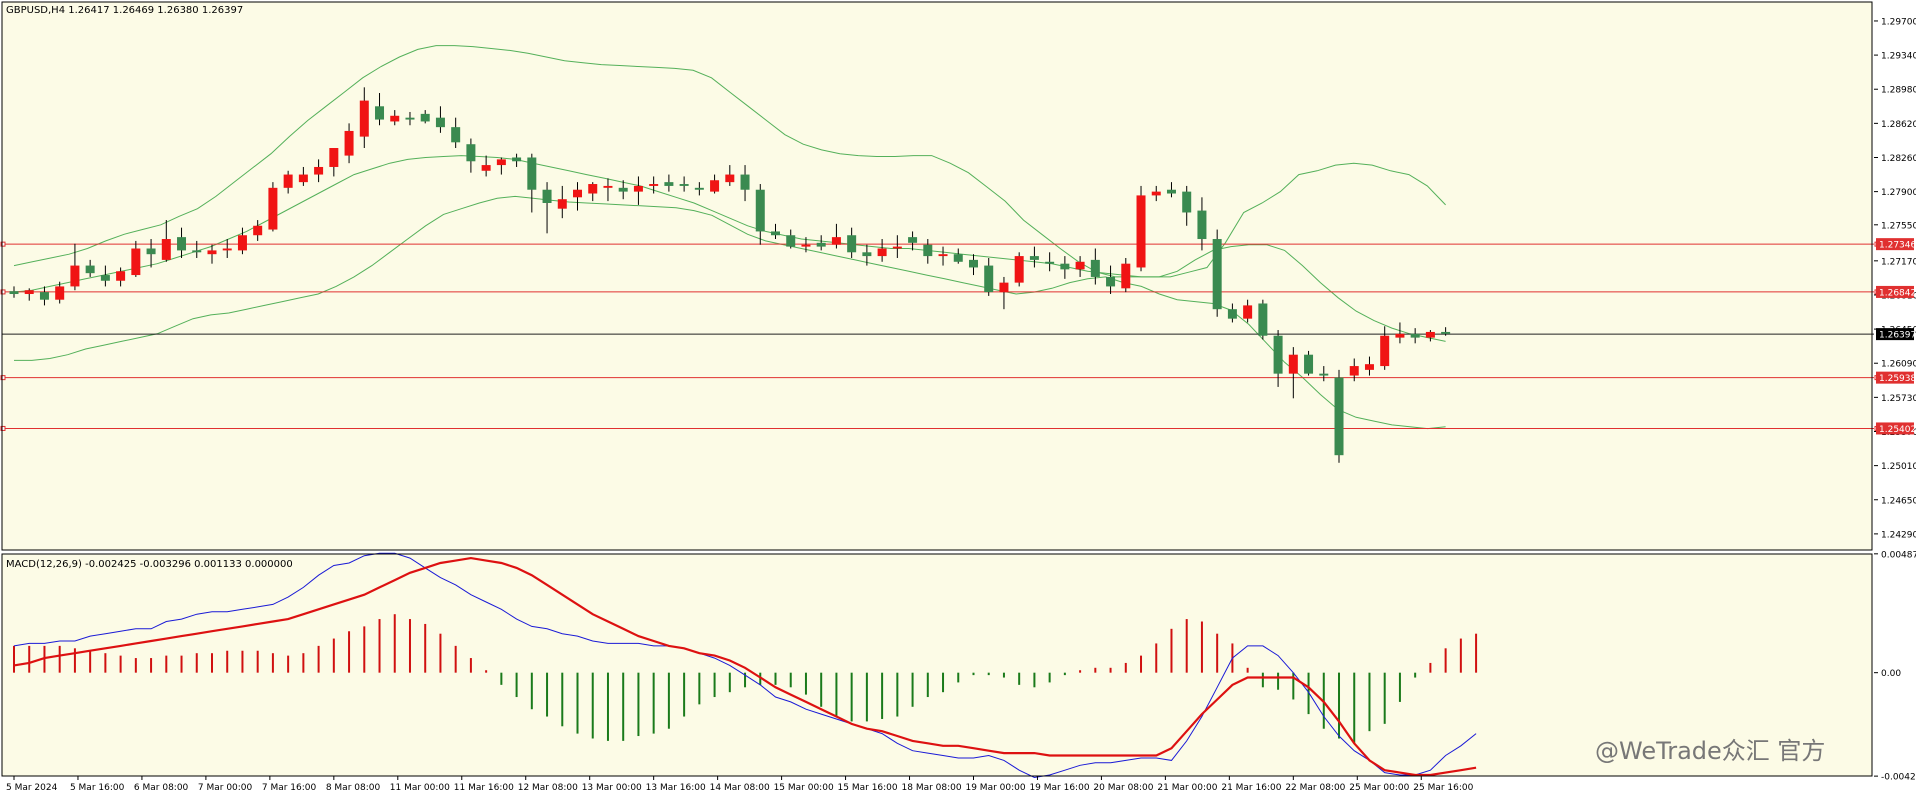 This screenshot has width=1916, height=802. What do you see at coordinates (612, 788) in the screenshot?
I see `x-tick-label: 13 Mar 00:00` at bounding box center [612, 788].